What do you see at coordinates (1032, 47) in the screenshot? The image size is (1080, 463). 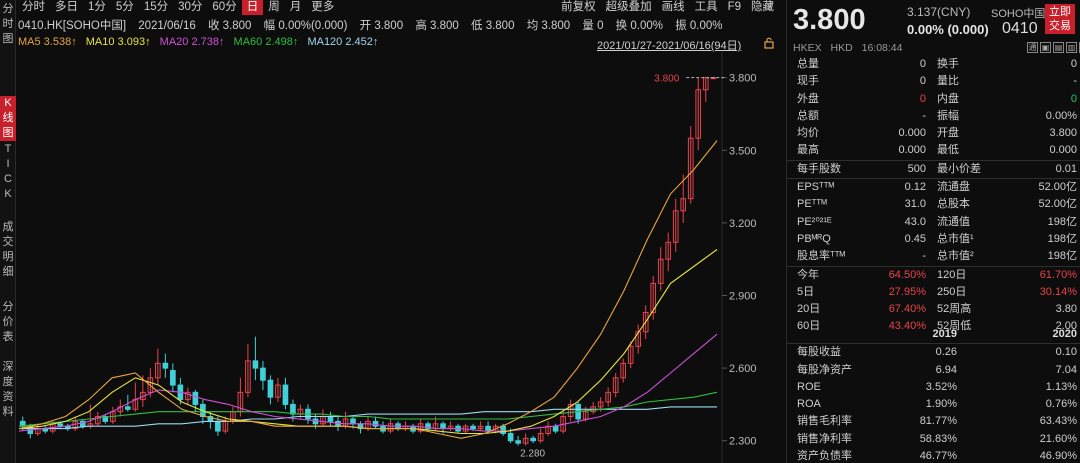 I see `panel-tool-icon-0: 通` at bounding box center [1032, 47].